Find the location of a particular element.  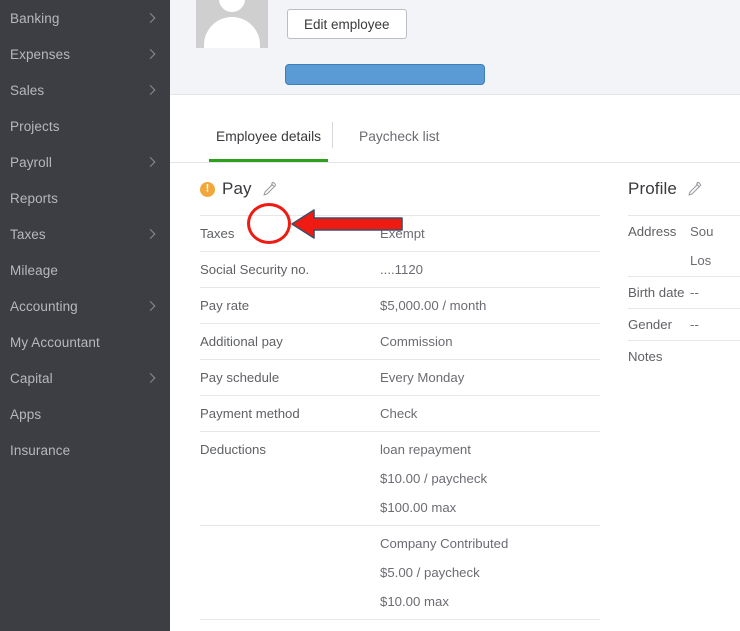

row-value-line: Company Contributed is located at coordinates (444, 543).